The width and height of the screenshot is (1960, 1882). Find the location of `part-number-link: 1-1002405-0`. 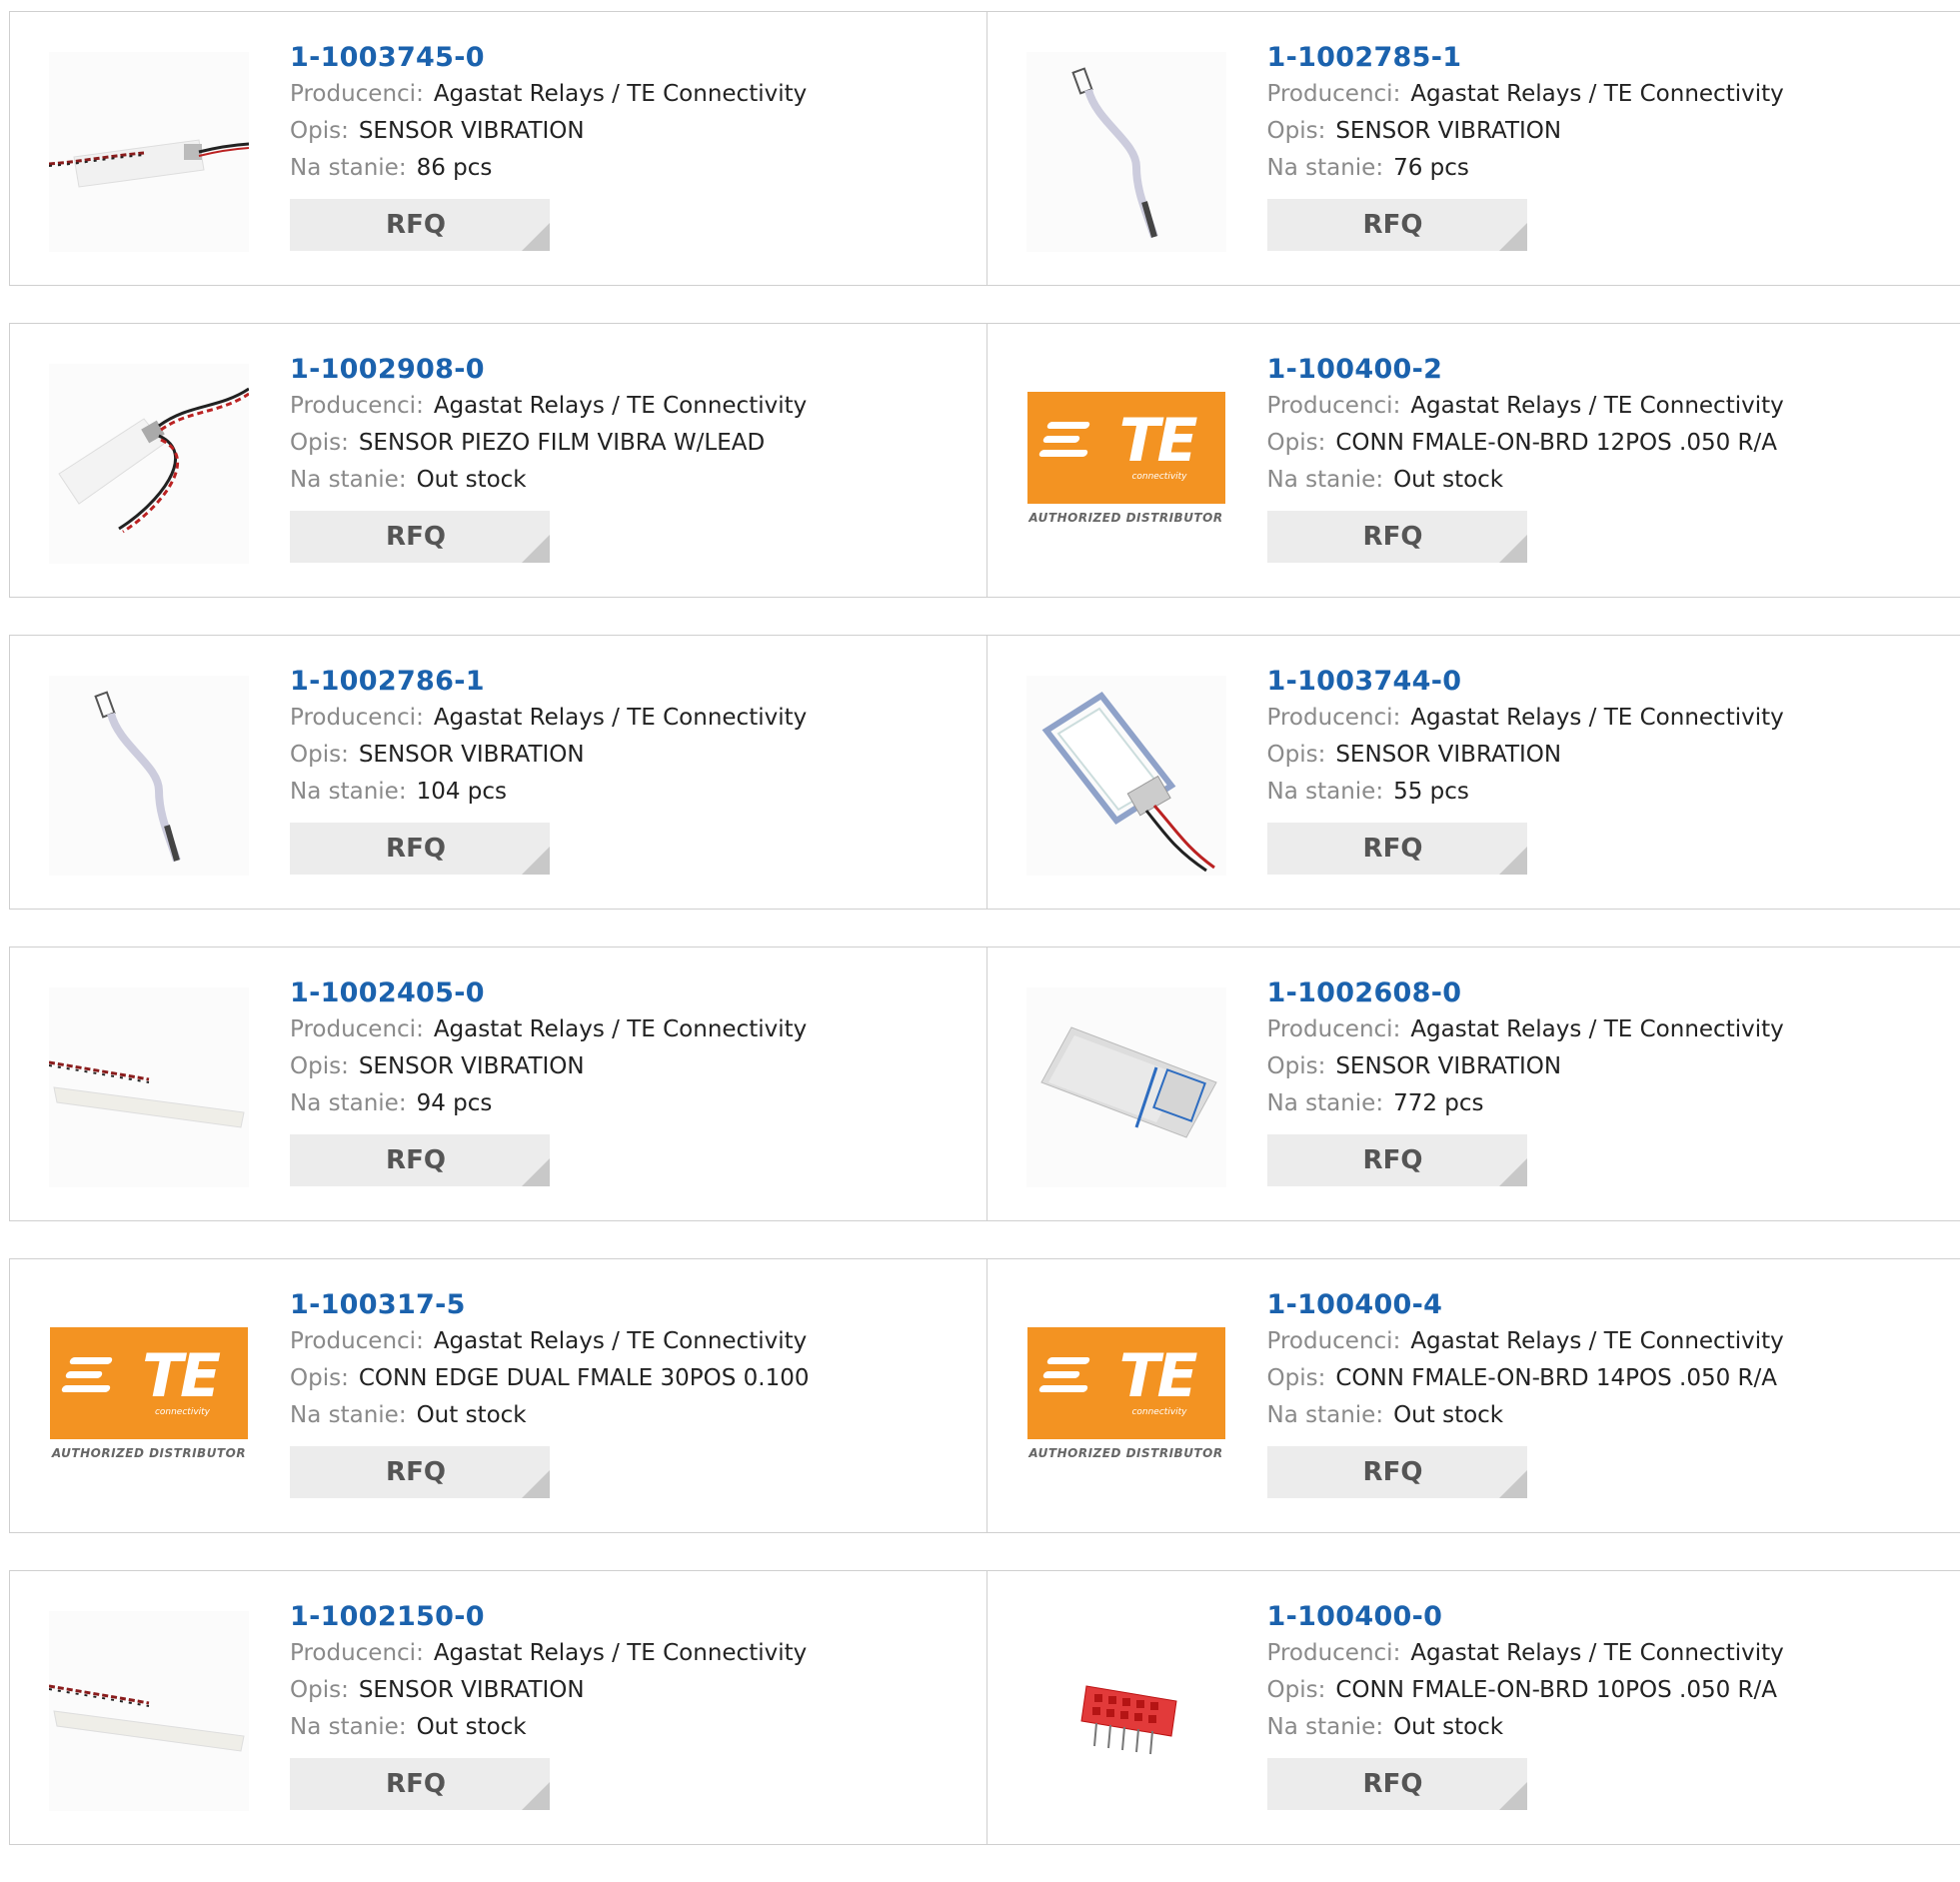

part-number-link: 1-1002405-0 is located at coordinates (548, 993).